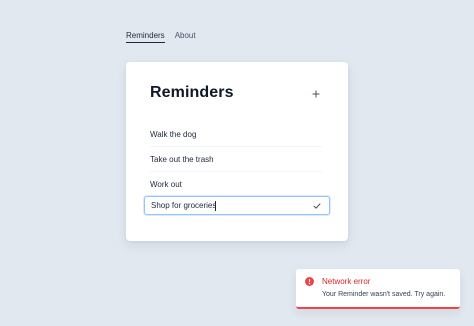 This screenshot has height=326, width=474. What do you see at coordinates (173, 134) in the screenshot?
I see `reminder-item-label: Walk the dog` at bounding box center [173, 134].